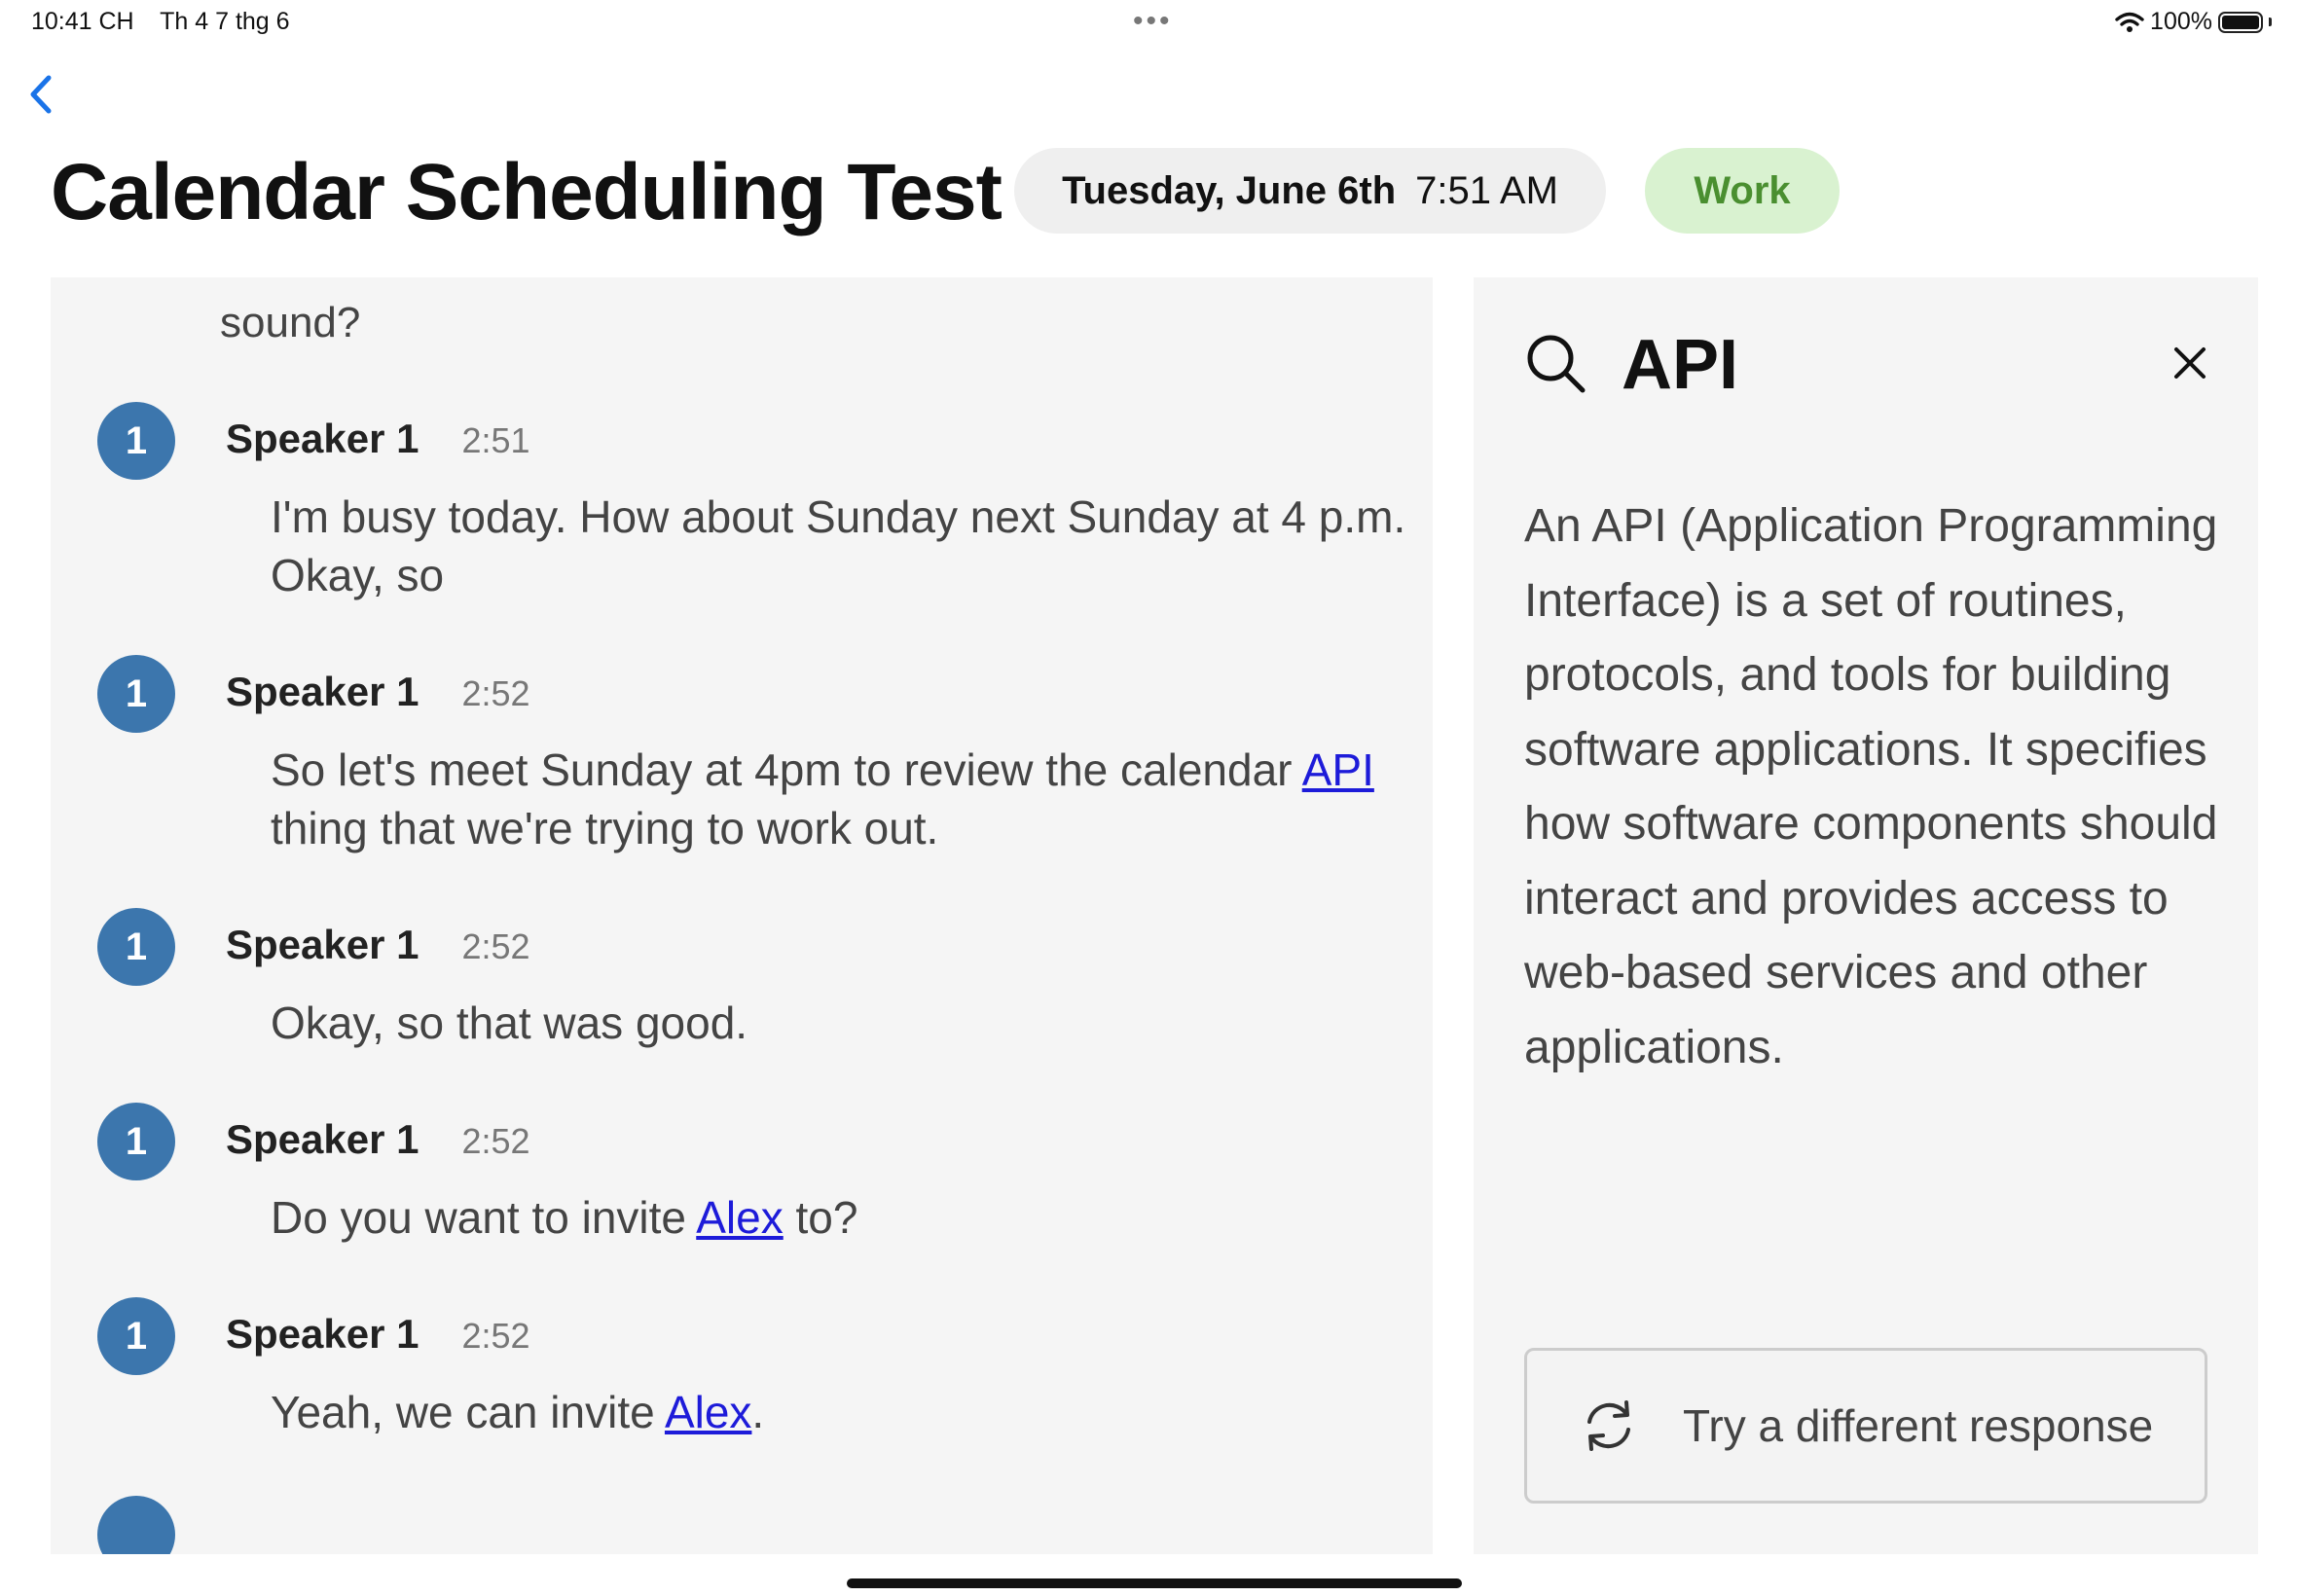 The image size is (2297, 1596). What do you see at coordinates (2129, 22) in the screenshot?
I see `wifi-icon` at bounding box center [2129, 22].